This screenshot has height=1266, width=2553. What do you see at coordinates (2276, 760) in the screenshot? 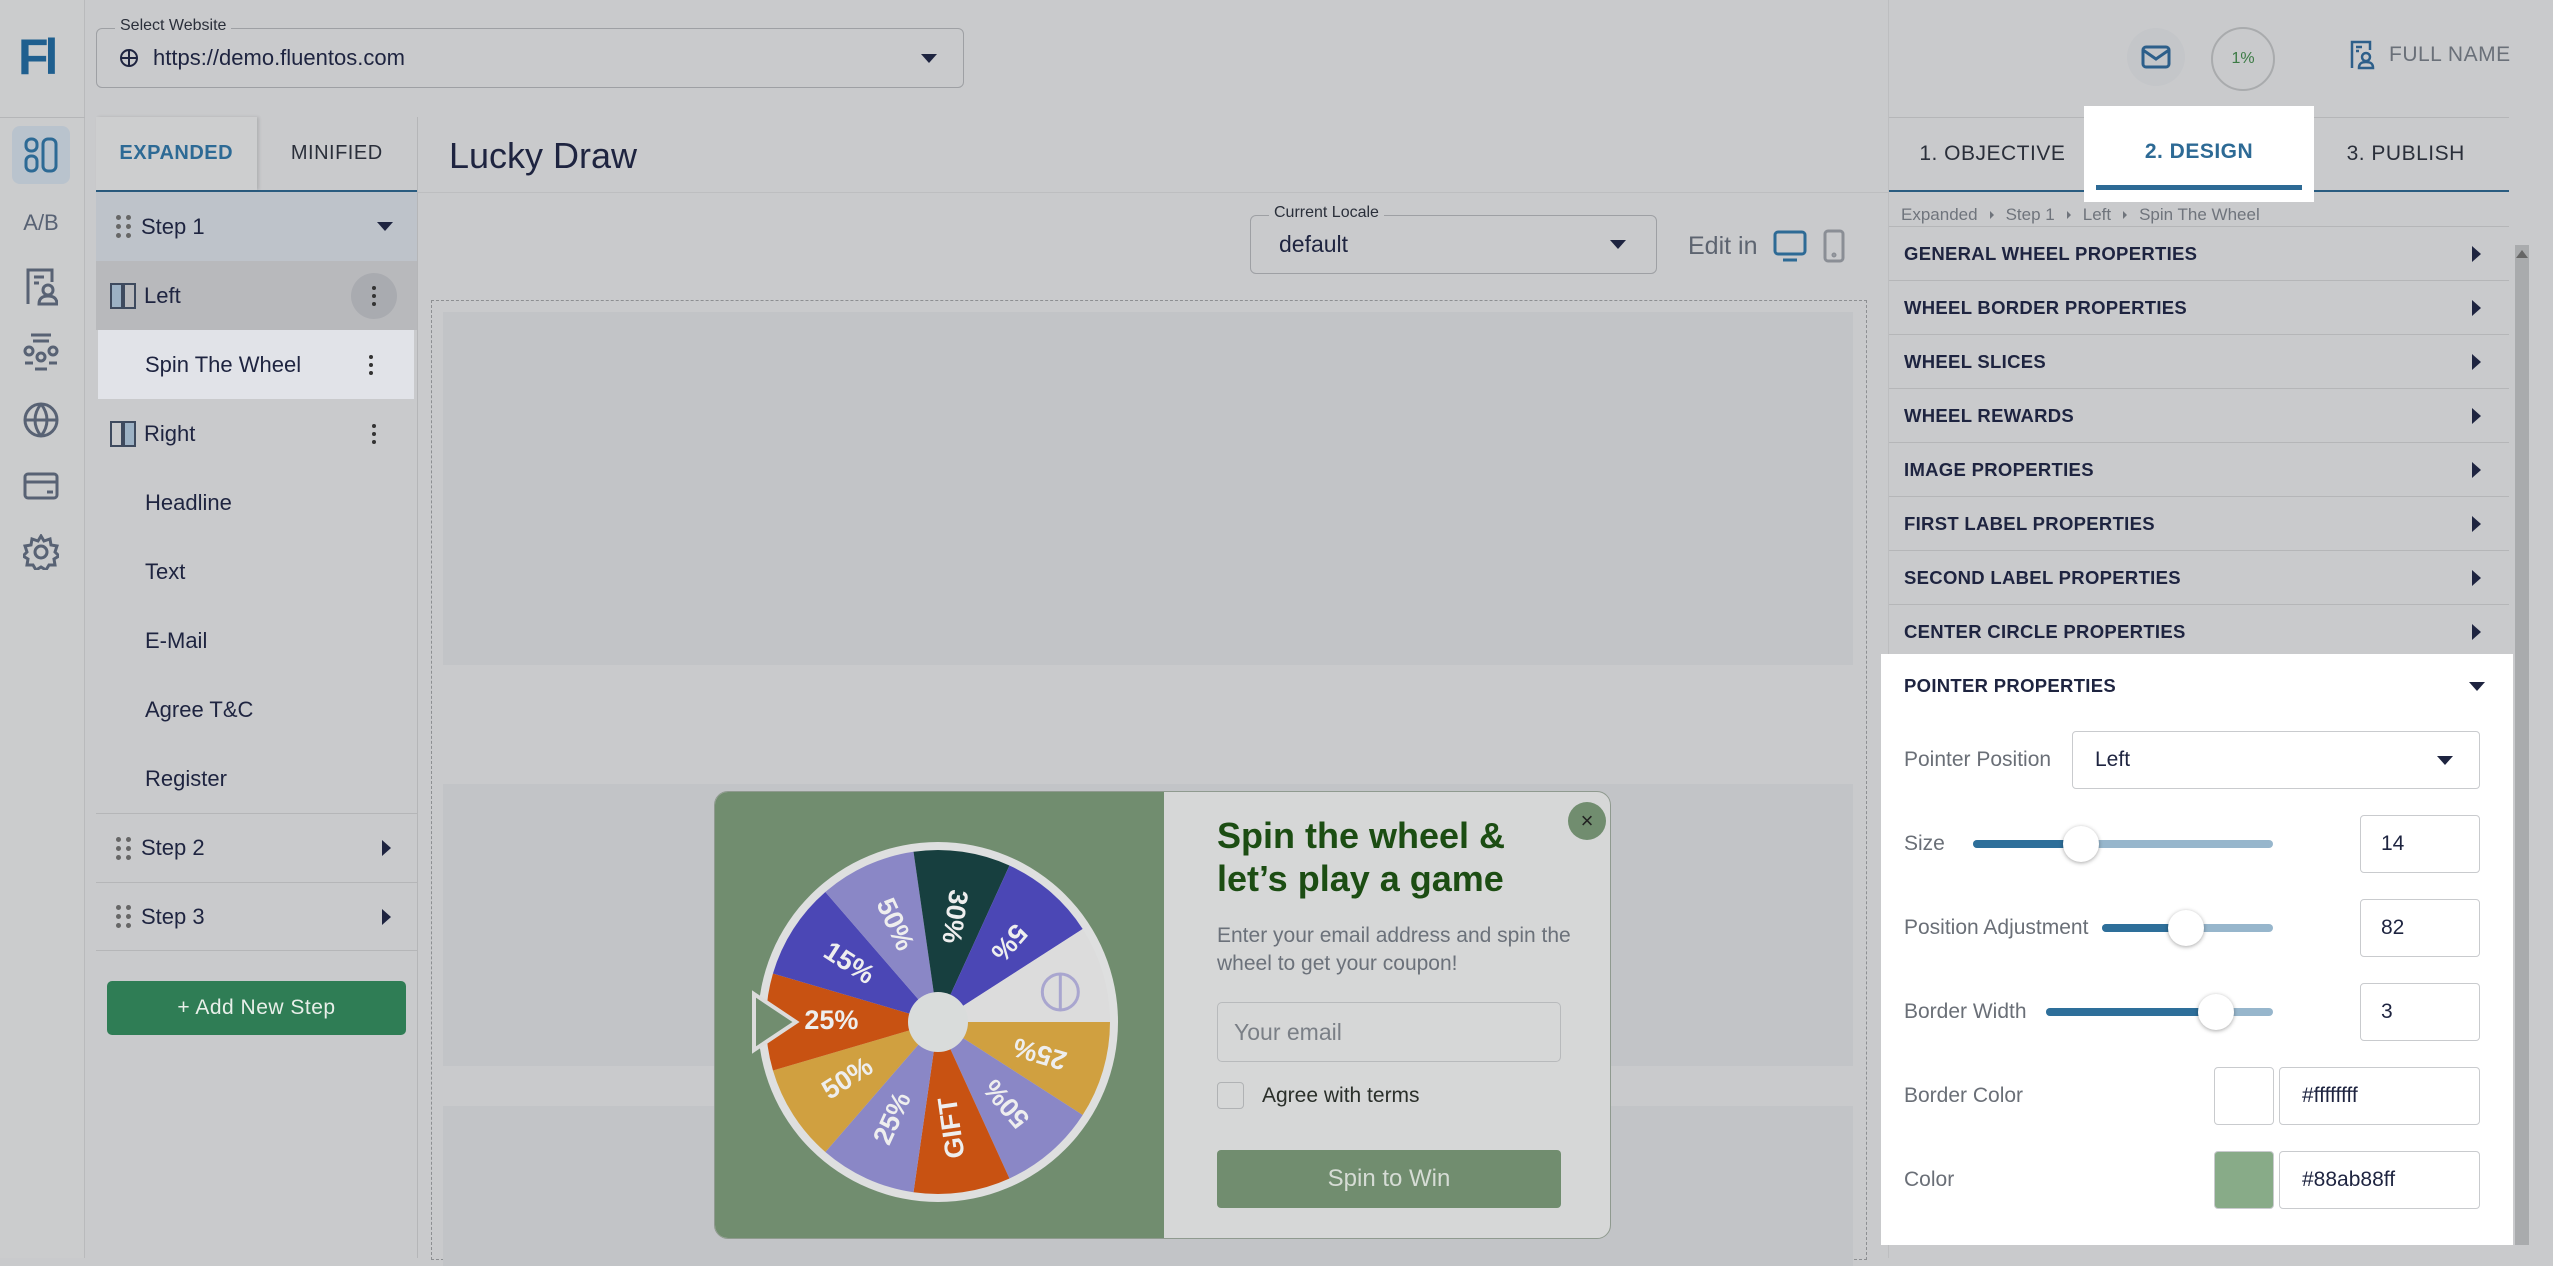
I see `pointer-position-select: Left` at bounding box center [2276, 760].